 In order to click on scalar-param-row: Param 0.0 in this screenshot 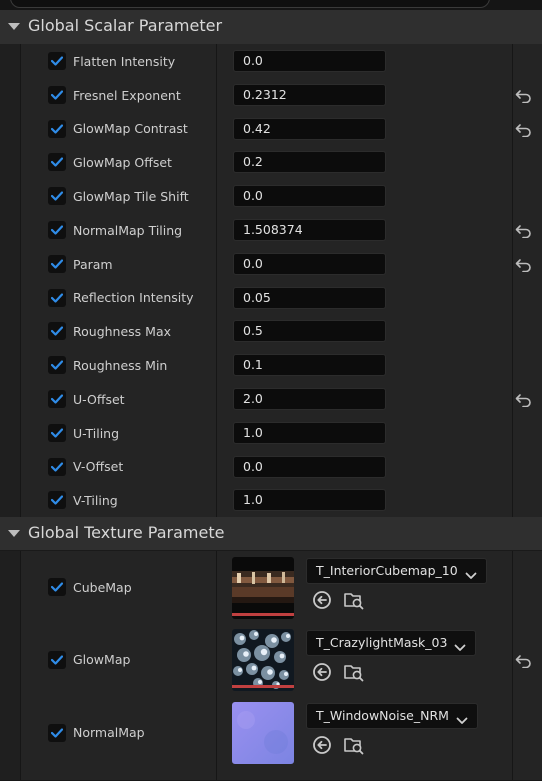, I will do `click(271, 264)`.